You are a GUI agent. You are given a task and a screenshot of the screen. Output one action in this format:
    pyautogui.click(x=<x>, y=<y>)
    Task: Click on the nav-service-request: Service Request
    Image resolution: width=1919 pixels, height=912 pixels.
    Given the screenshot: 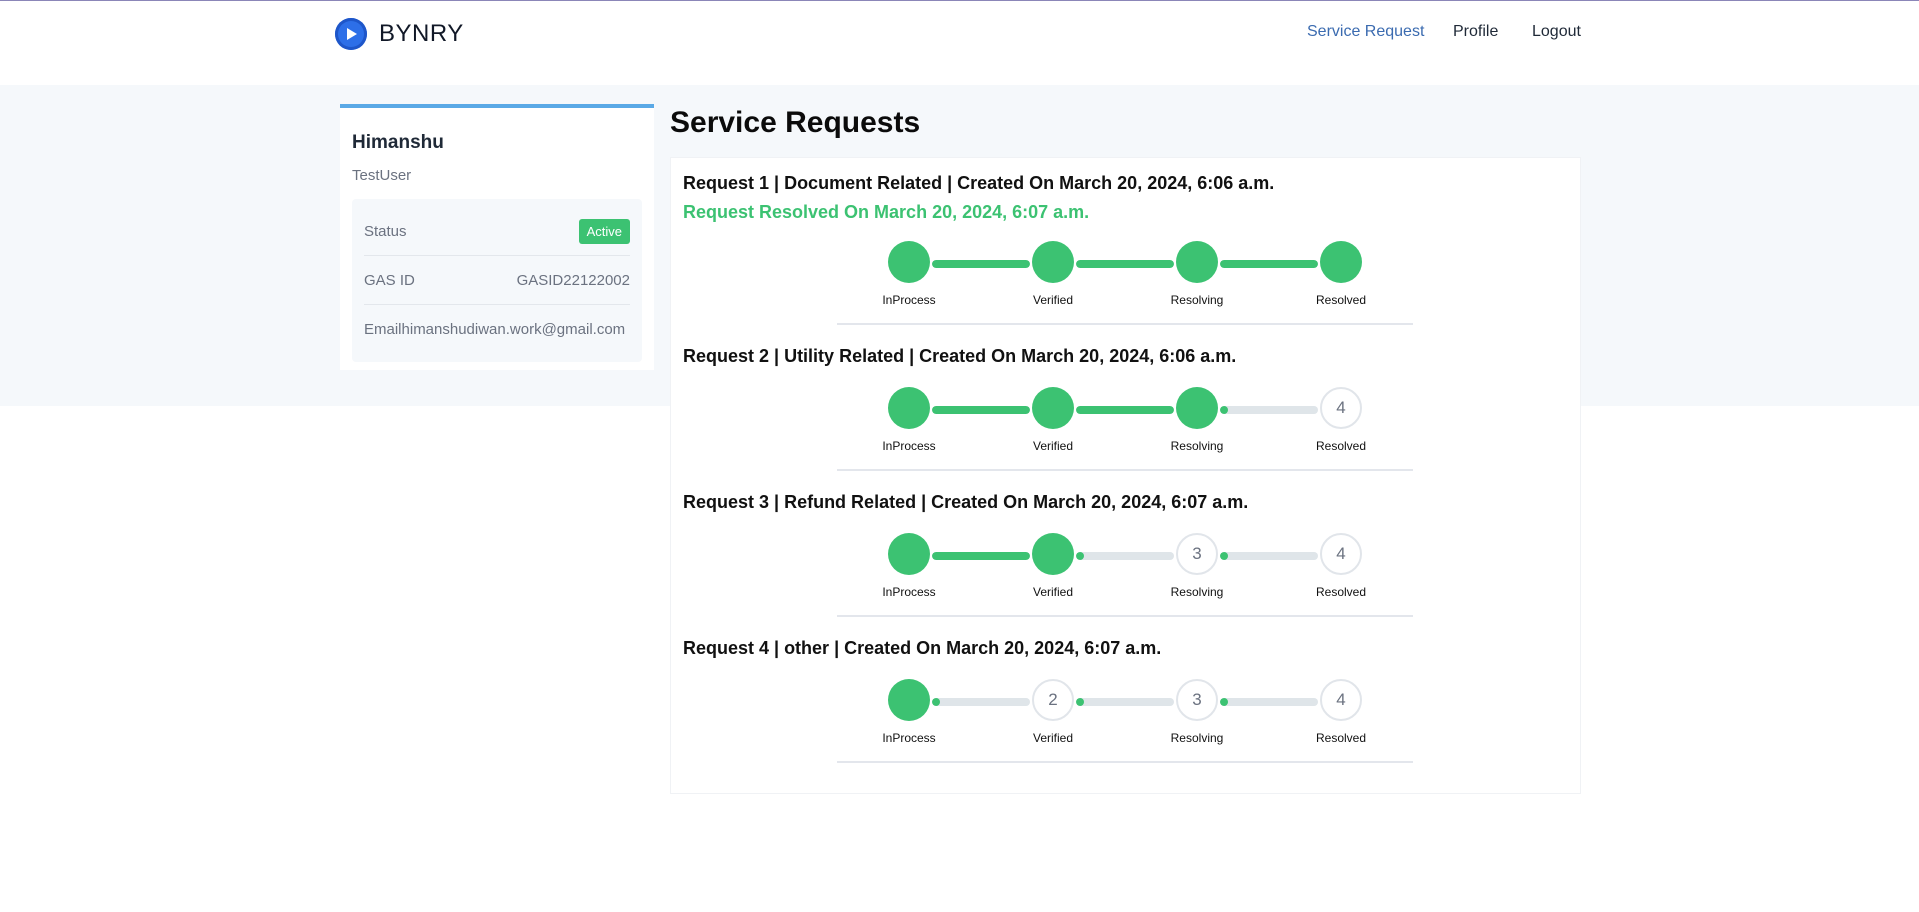 What is the action you would take?
    pyautogui.click(x=1365, y=32)
    